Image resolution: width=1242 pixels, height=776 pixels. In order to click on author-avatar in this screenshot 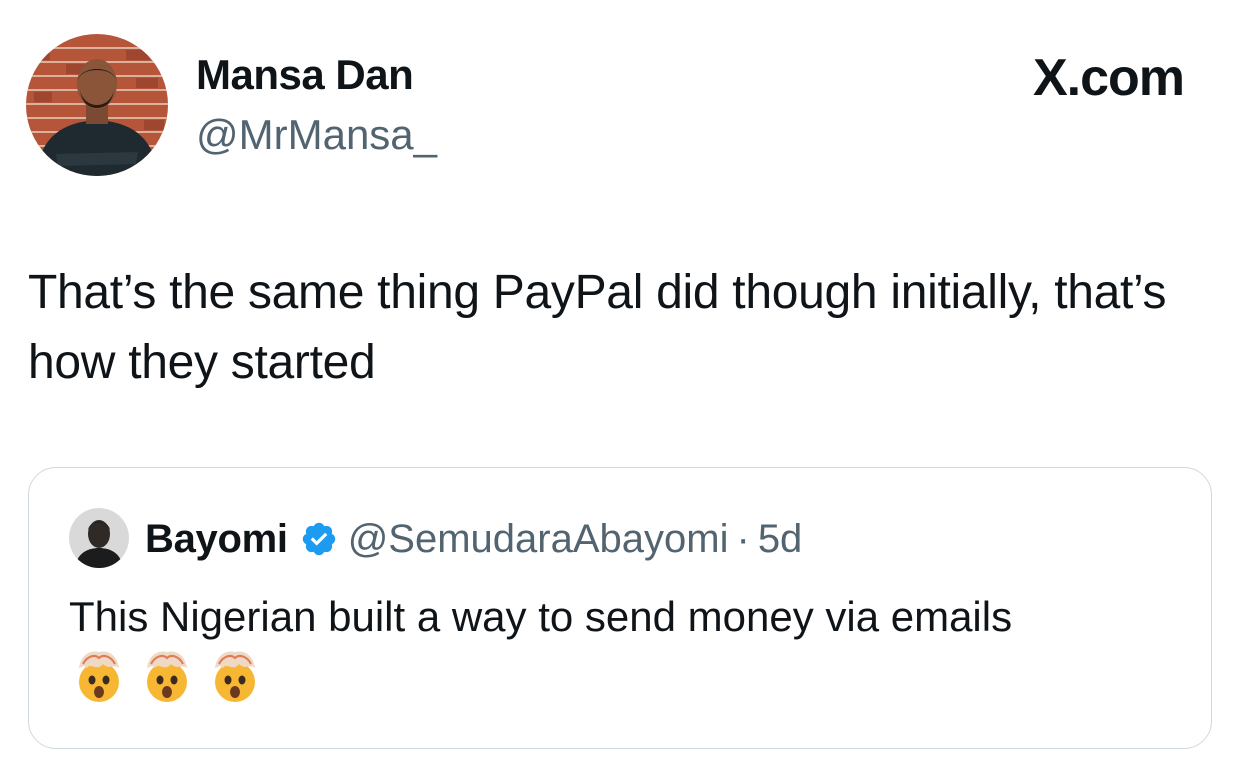, I will do `click(97, 105)`.